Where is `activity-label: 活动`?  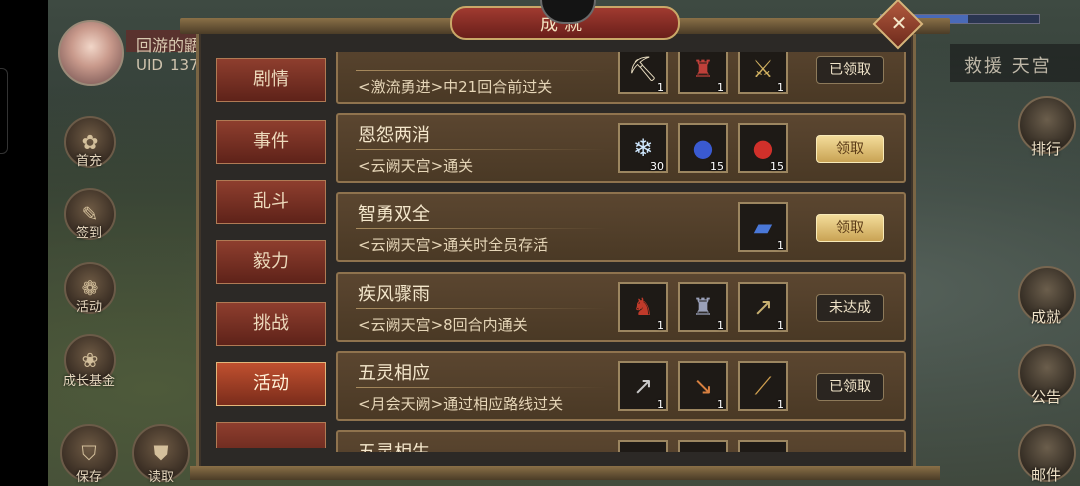 activity-label: 活动 is located at coordinates (88, 307).